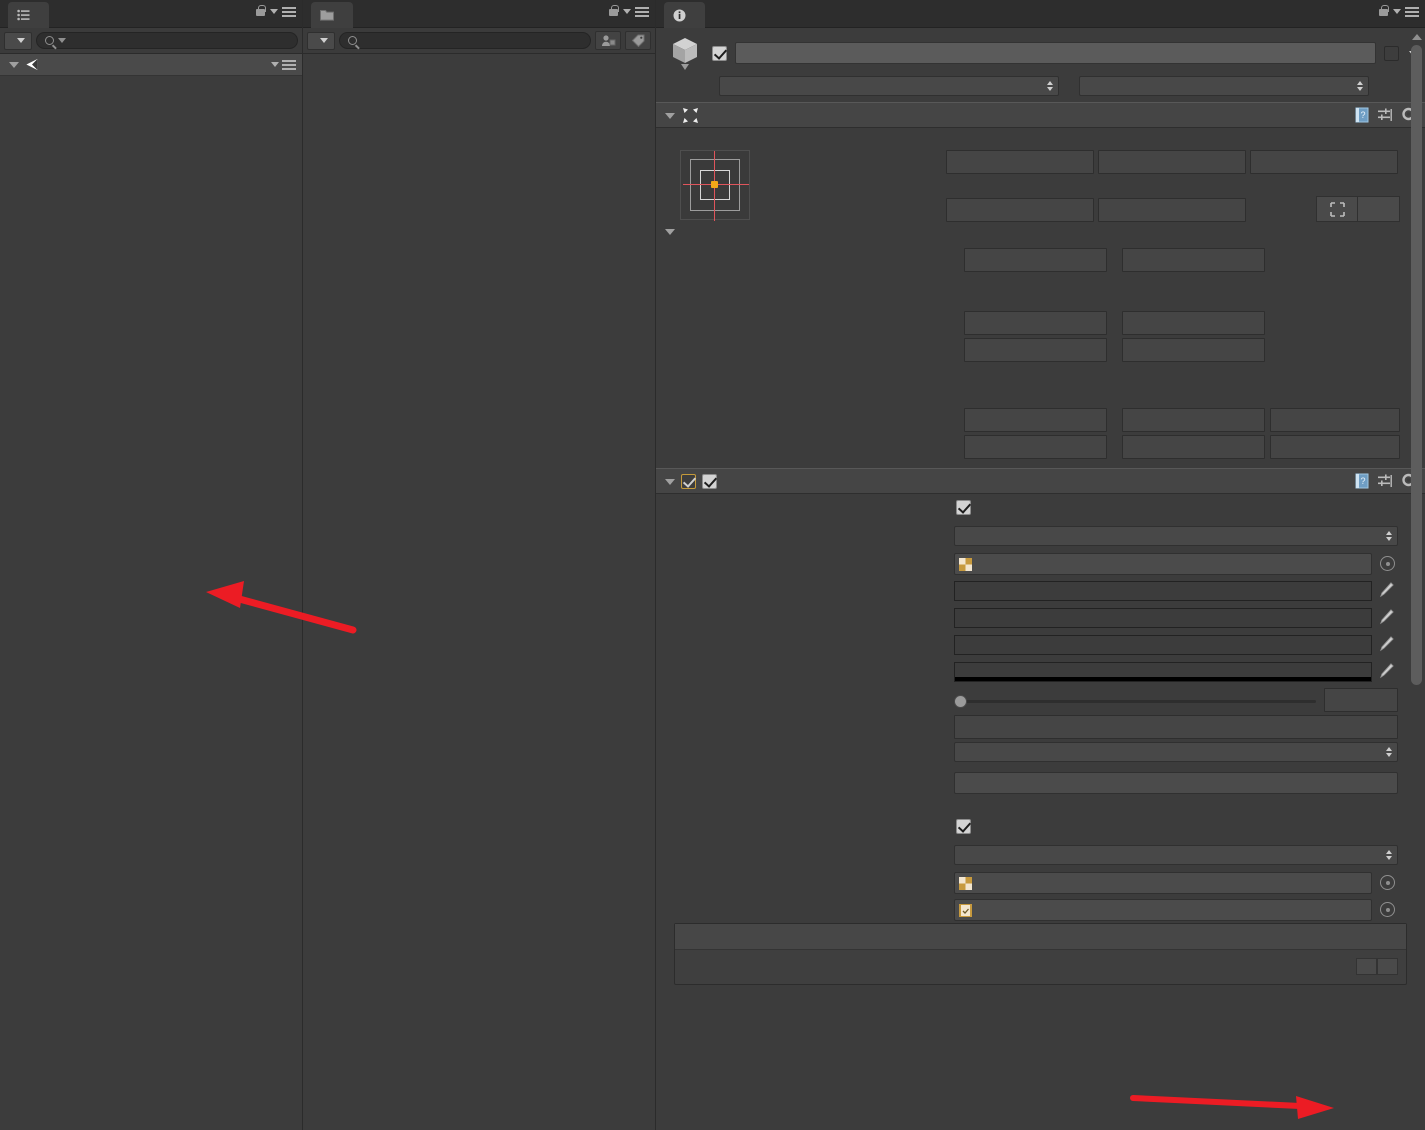 This screenshot has height=1130, width=1425. What do you see at coordinates (1035, 323) in the screenshot?
I see `anchor-max-x-input` at bounding box center [1035, 323].